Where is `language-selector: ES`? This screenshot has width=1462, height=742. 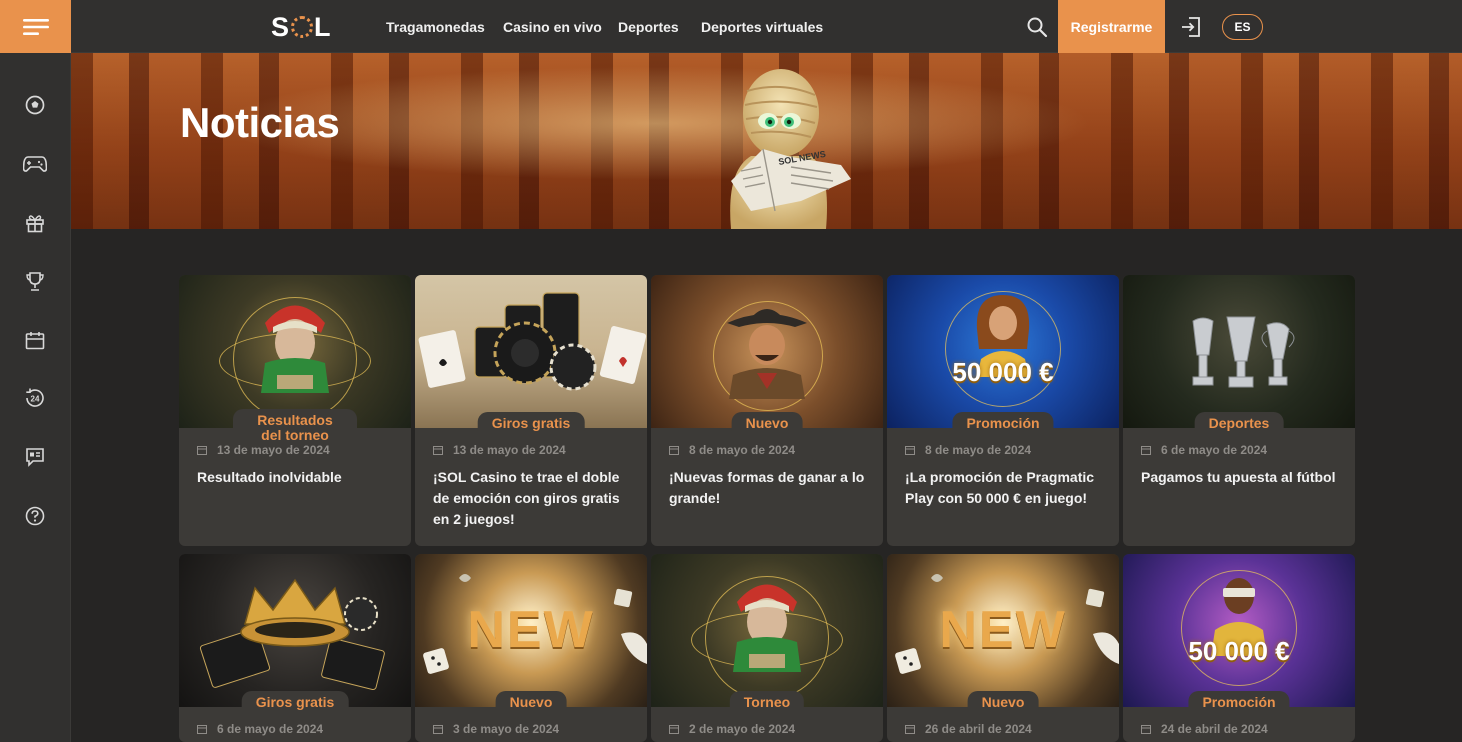
language-selector: ES is located at coordinates (1242, 27).